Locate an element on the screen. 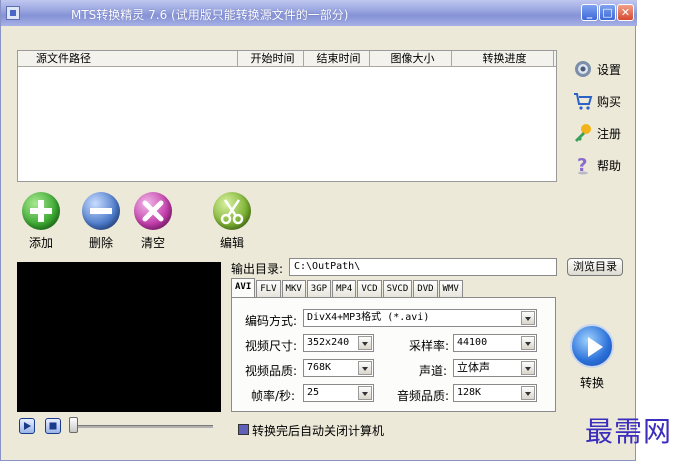 The height and width of the screenshot is (461, 696). help-label: 帮助 is located at coordinates (609, 165).